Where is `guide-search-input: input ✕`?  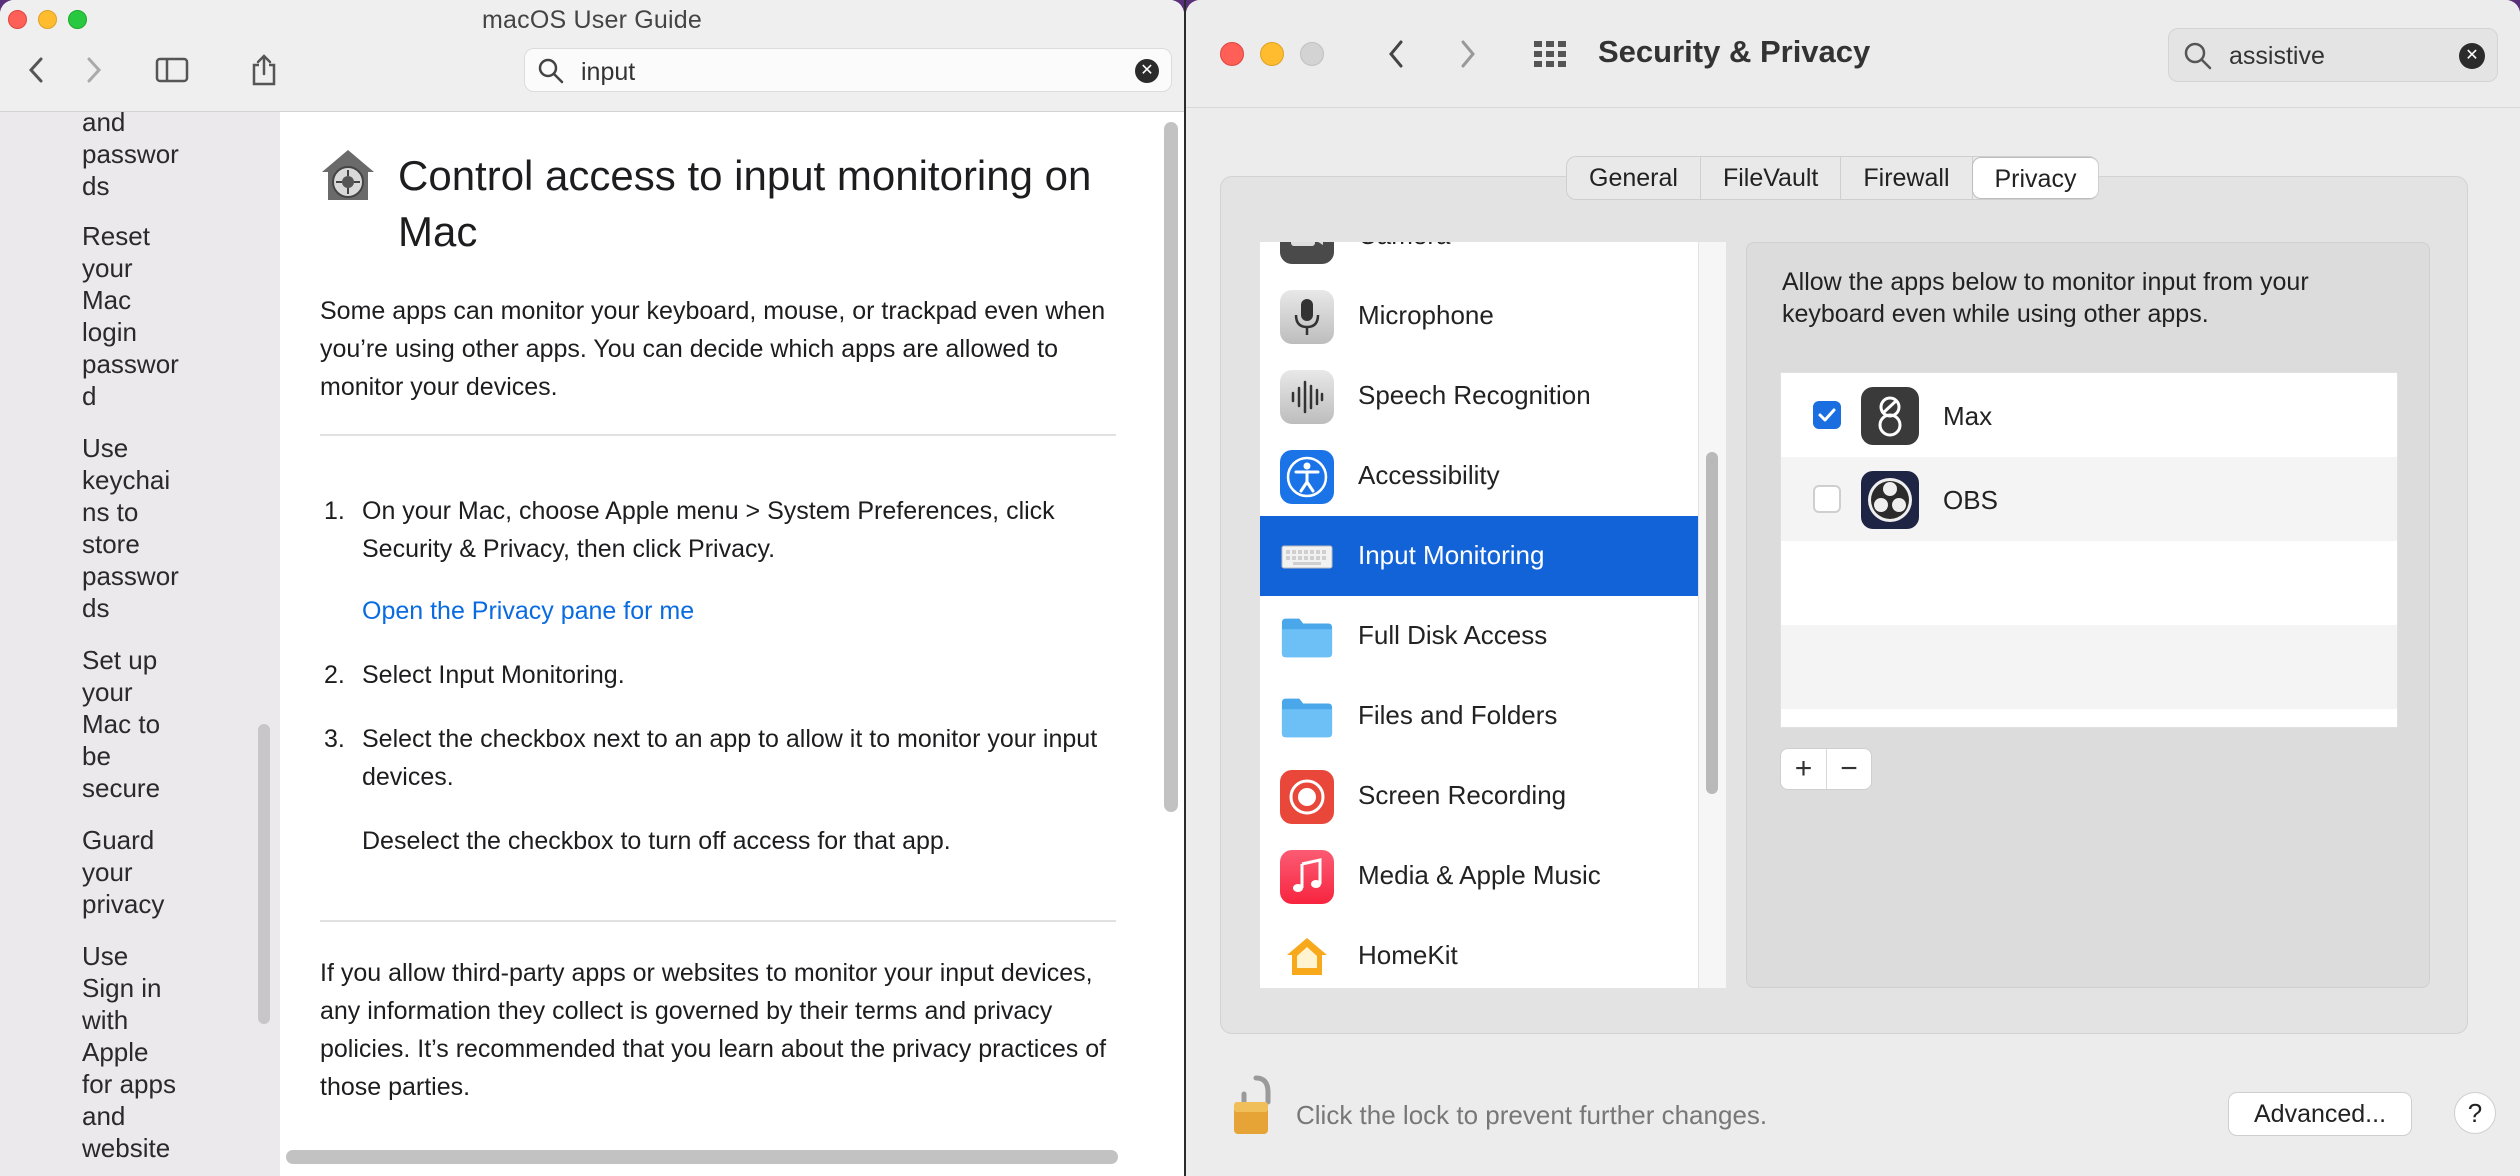 guide-search-input: input ✕ is located at coordinates (848, 70).